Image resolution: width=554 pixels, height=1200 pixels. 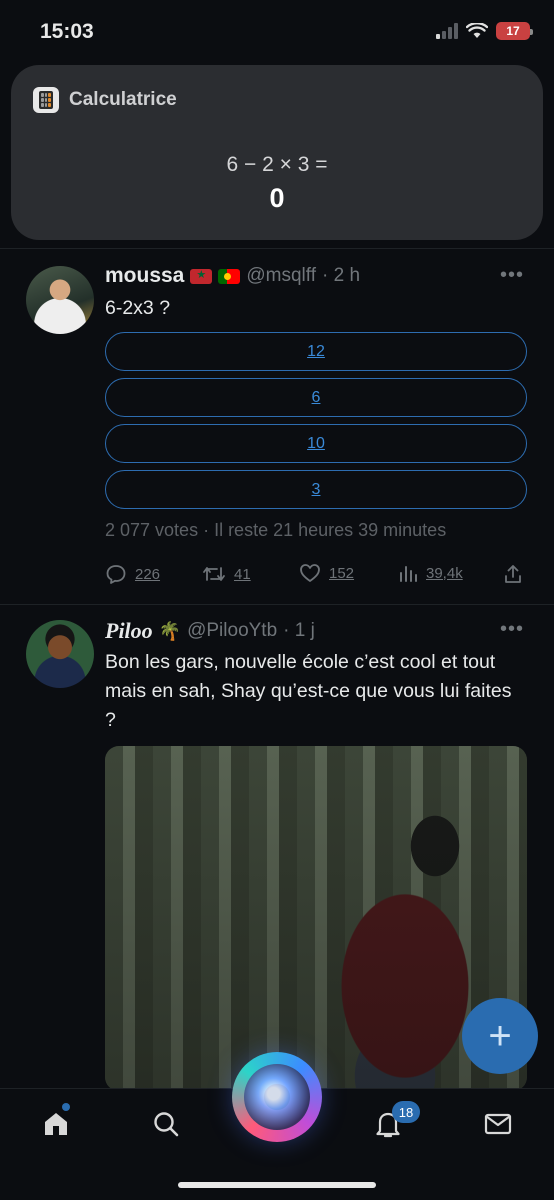 I want to click on status-bar: 15:03 17, so click(x=277, y=33).